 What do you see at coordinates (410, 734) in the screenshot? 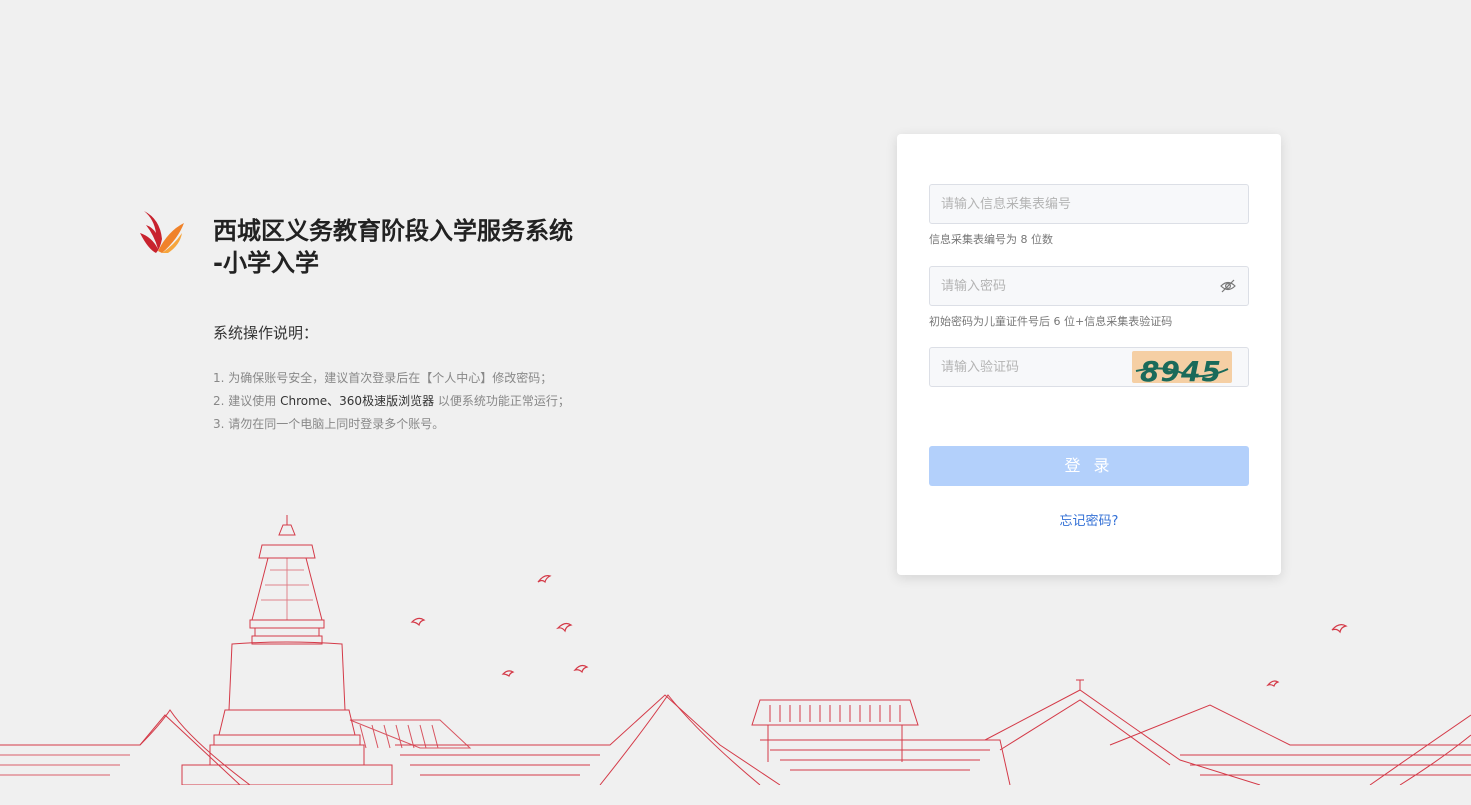
I see `roof-tiles-left` at bounding box center [410, 734].